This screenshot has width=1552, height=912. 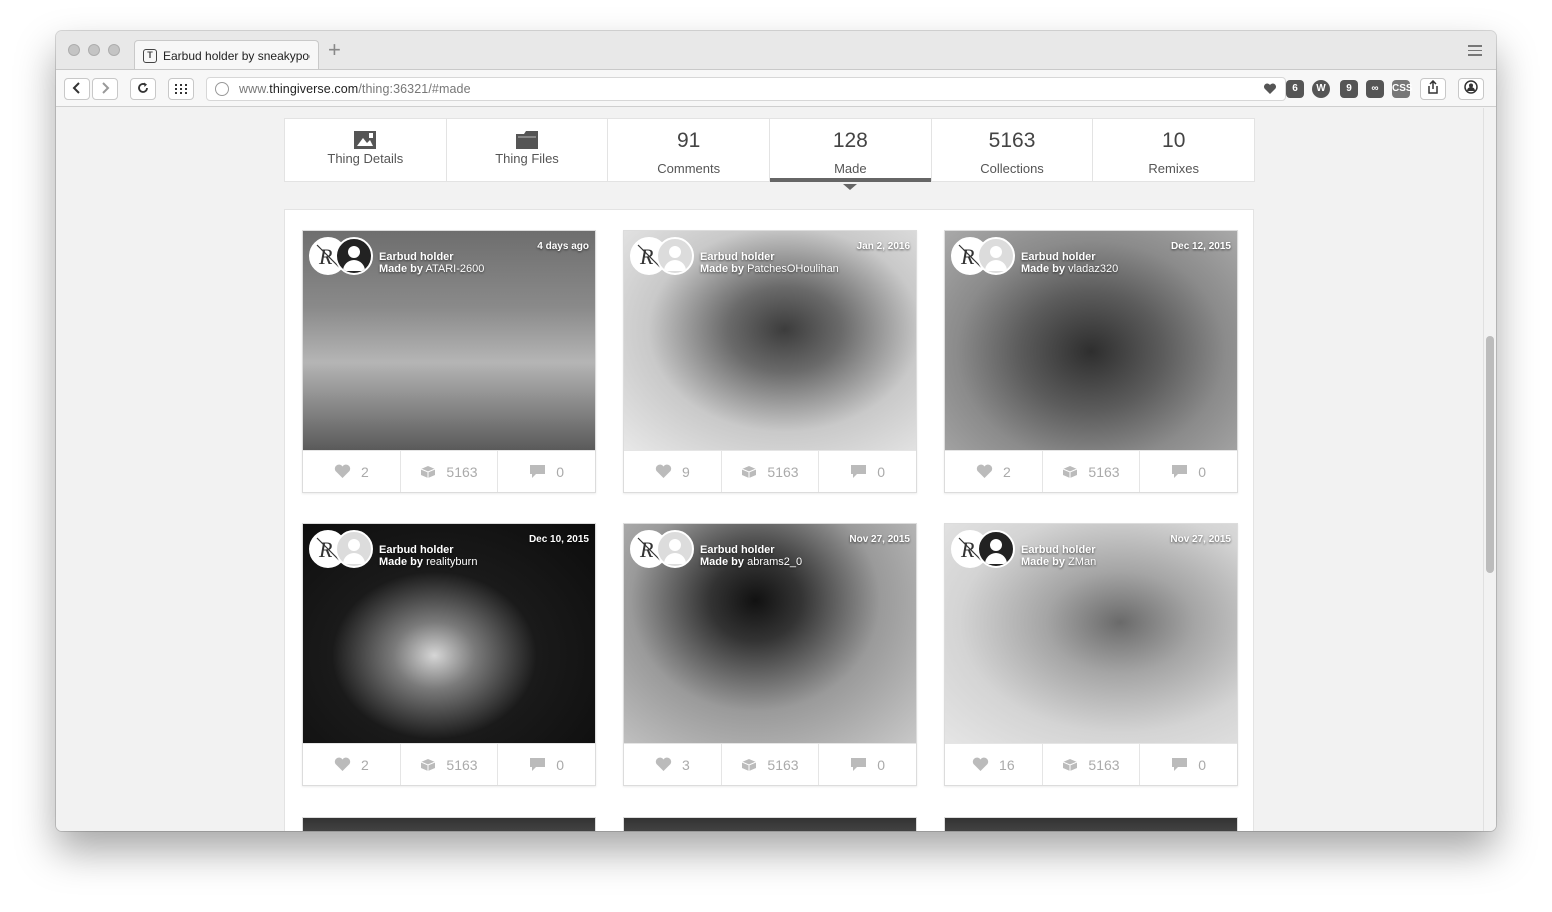 I want to click on tab-collections: 5163 Collections, so click(x=1013, y=150).